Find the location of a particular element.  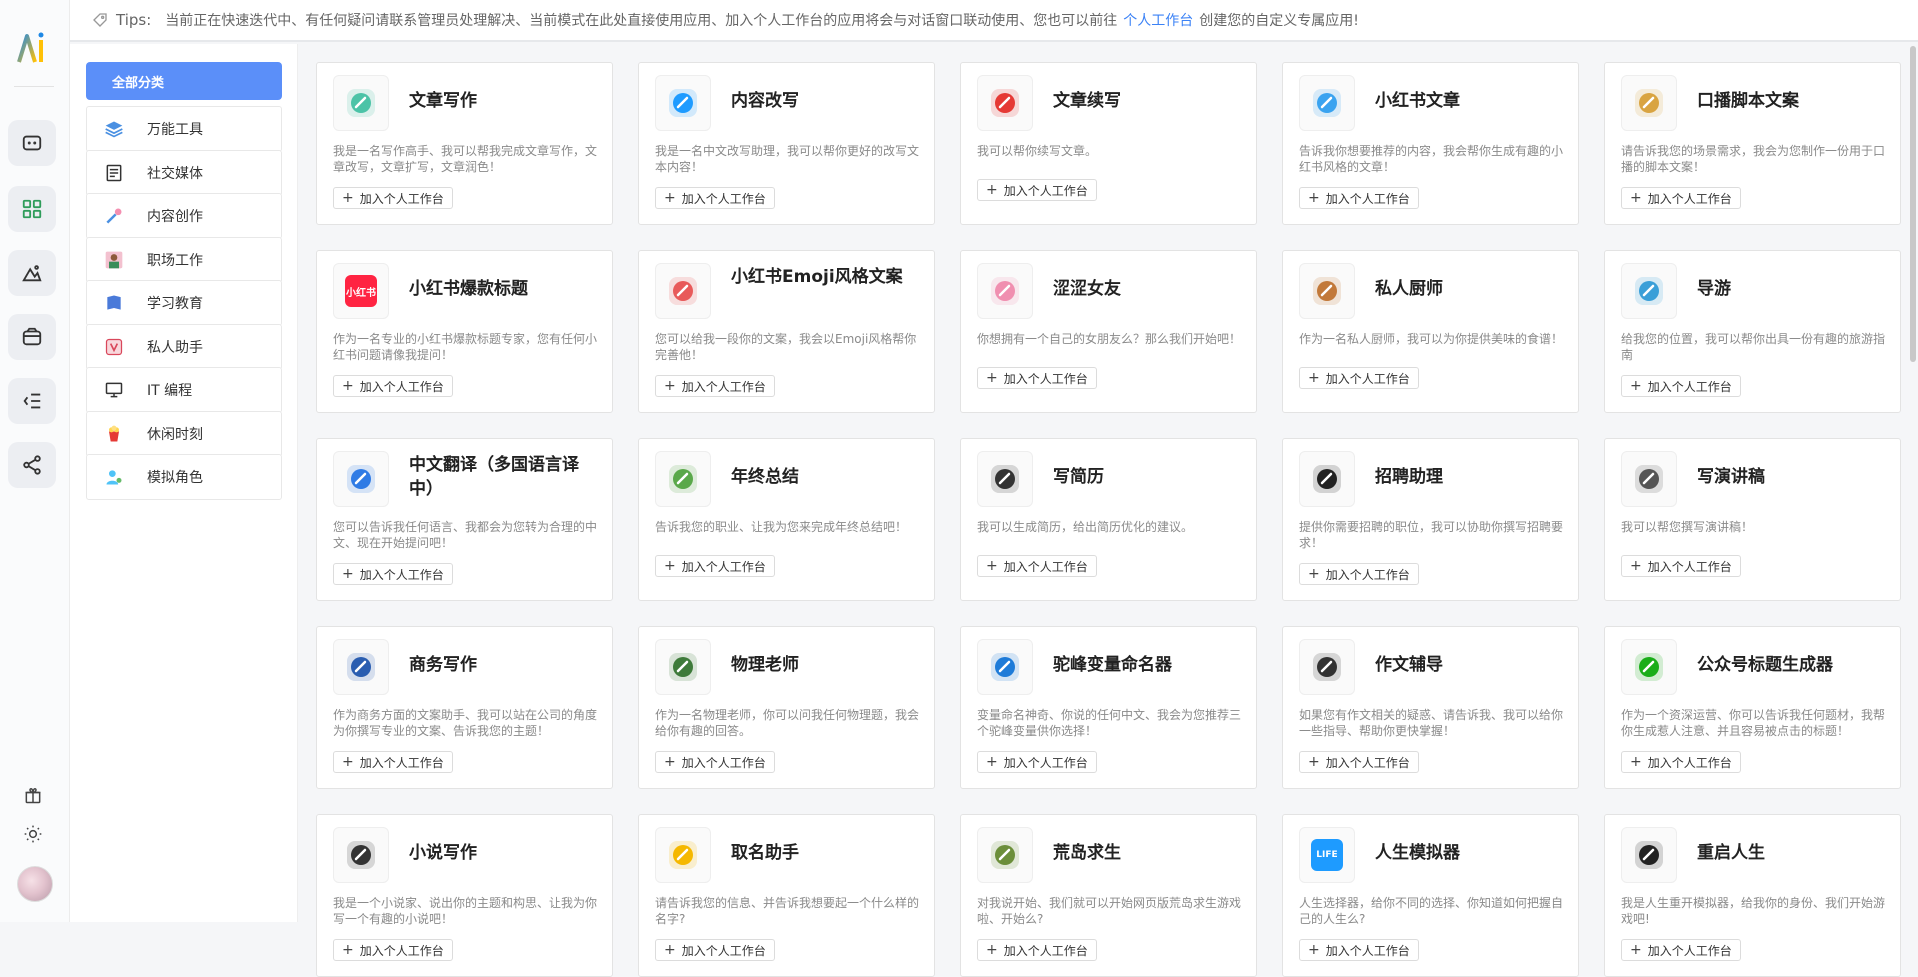

plant-icon is located at coordinates (683, 667).